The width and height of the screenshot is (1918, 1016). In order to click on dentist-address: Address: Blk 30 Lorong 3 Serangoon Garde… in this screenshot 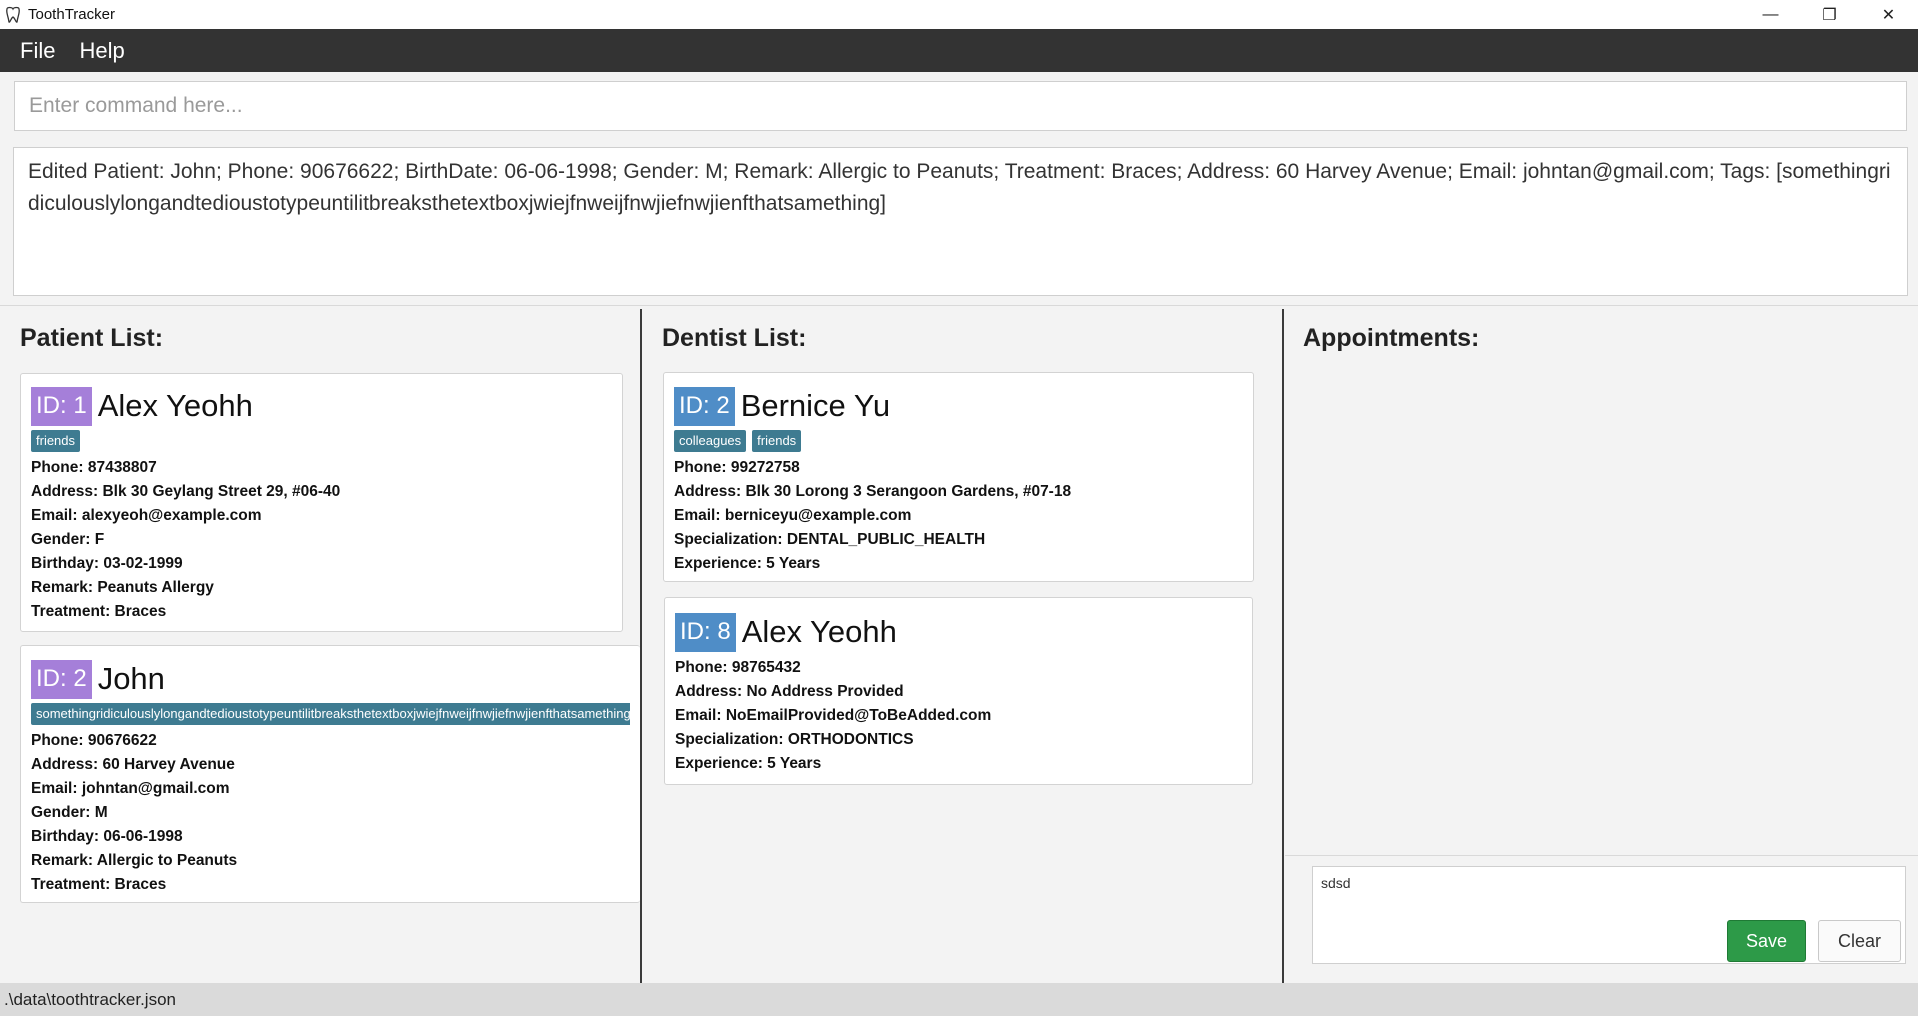, I will do `click(873, 491)`.